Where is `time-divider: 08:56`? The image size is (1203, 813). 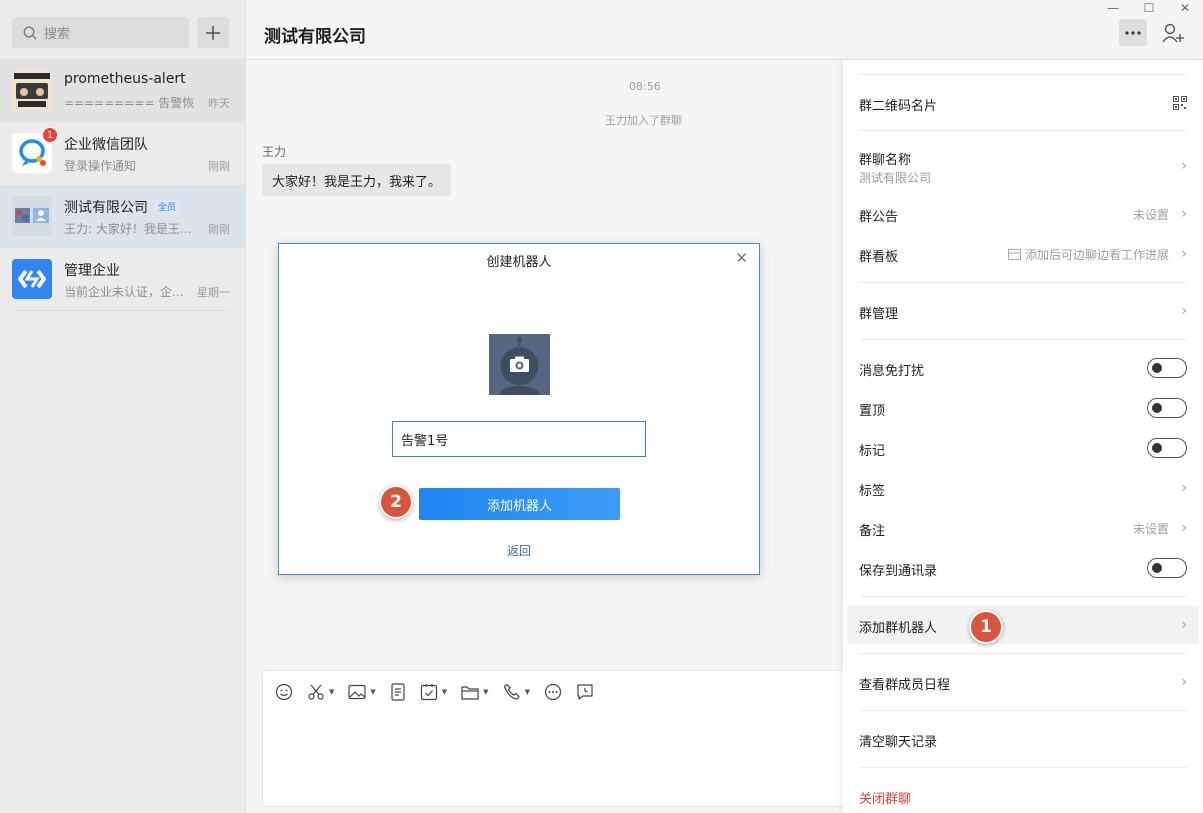
time-divider: 08:56 is located at coordinates (645, 86).